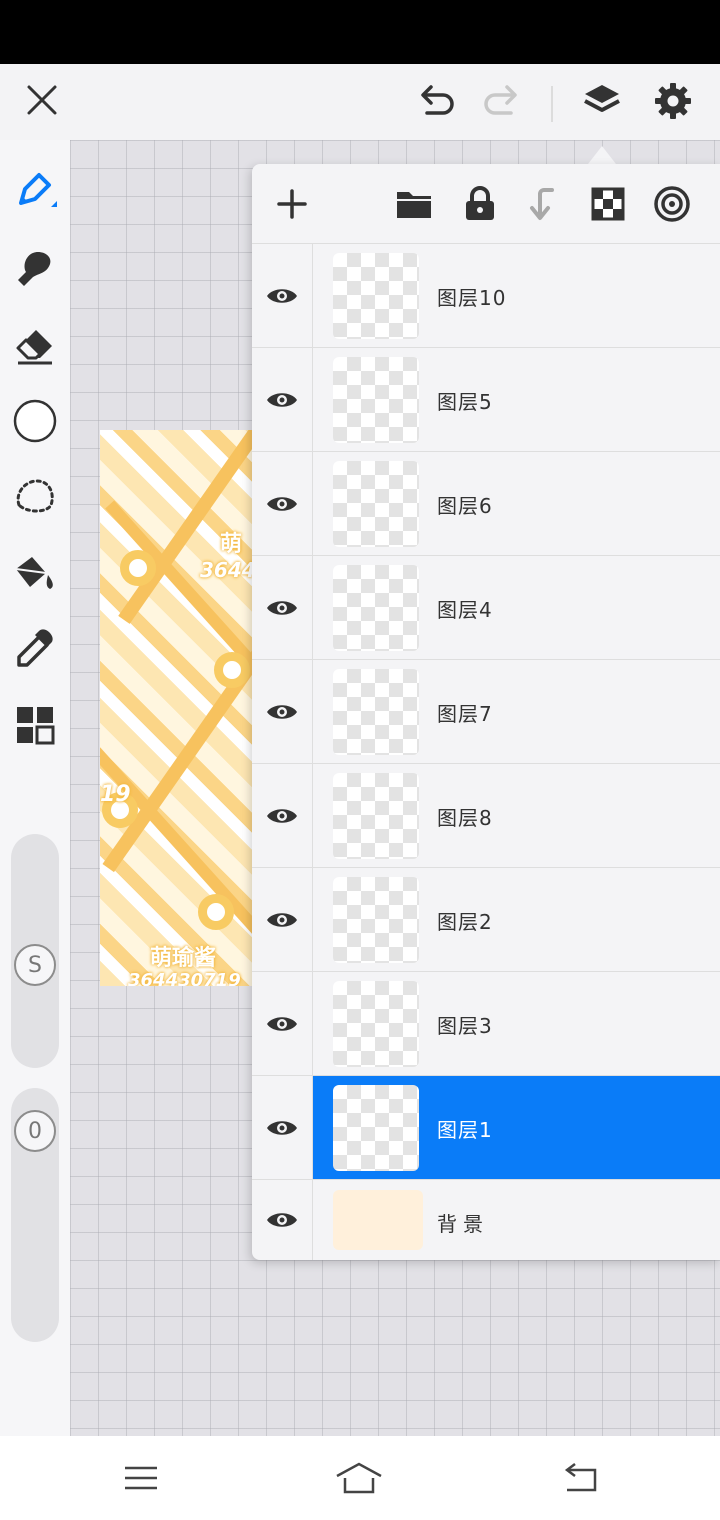 The image size is (720, 1520). I want to click on artwork-text-top: 萌, so click(231, 544).